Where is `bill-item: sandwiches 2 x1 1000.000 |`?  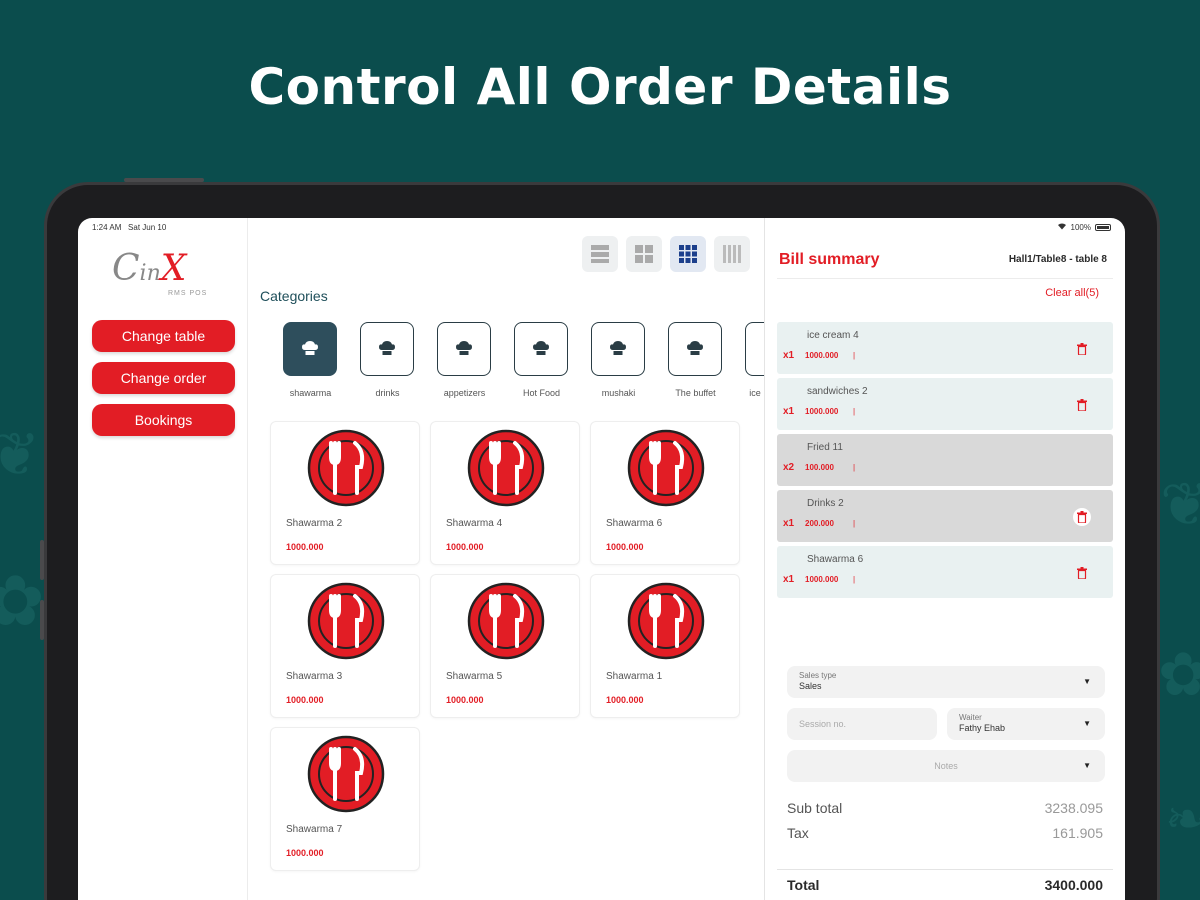
bill-item: sandwiches 2 x1 1000.000 | is located at coordinates (945, 404).